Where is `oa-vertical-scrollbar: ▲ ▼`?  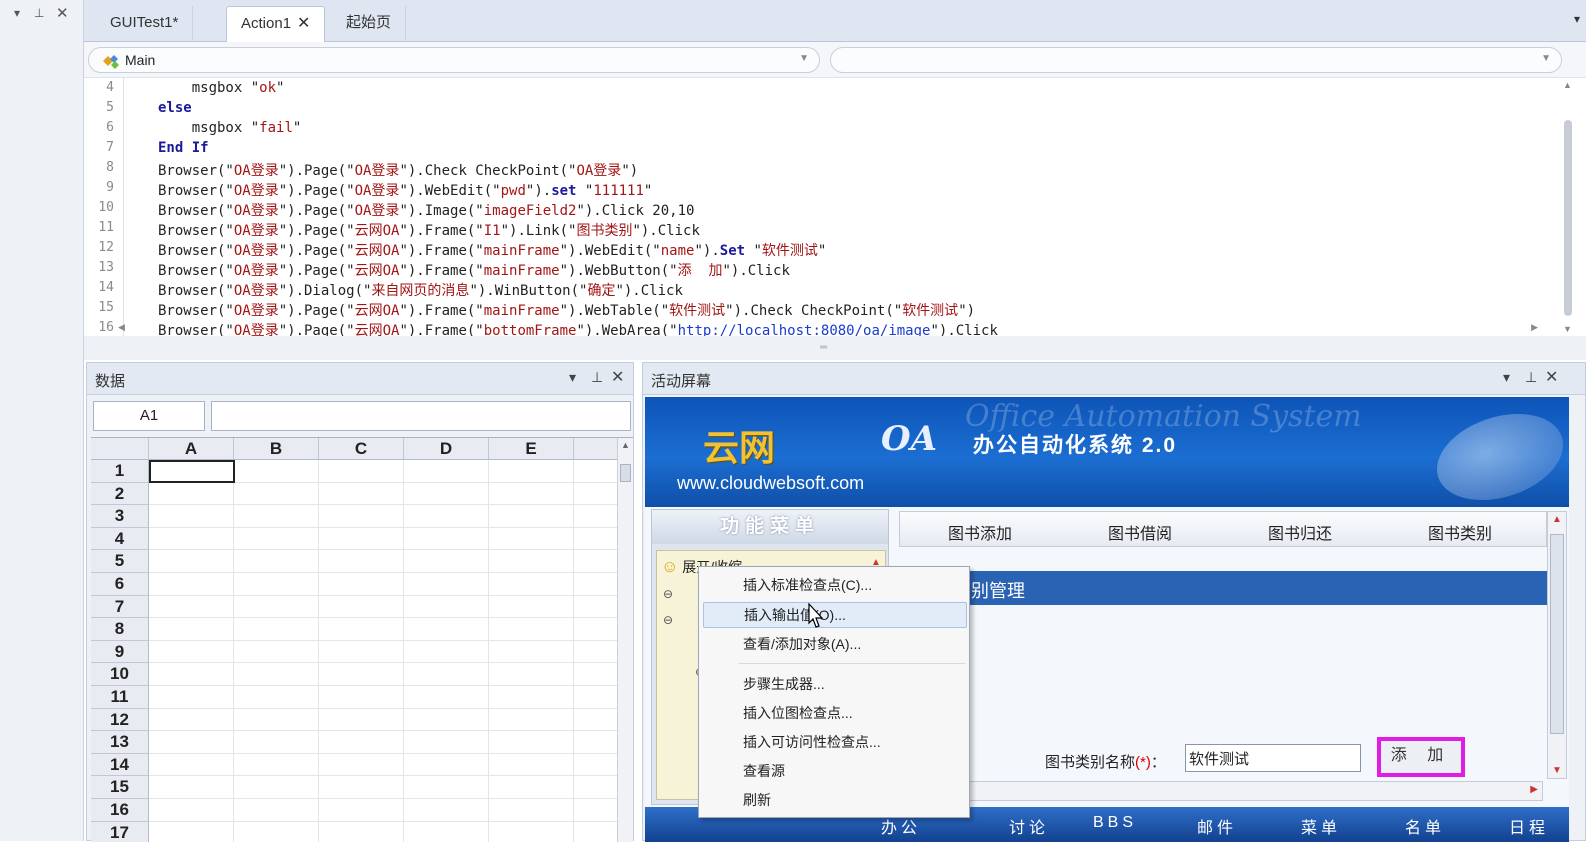 oa-vertical-scrollbar: ▲ ▼ is located at coordinates (1557, 645).